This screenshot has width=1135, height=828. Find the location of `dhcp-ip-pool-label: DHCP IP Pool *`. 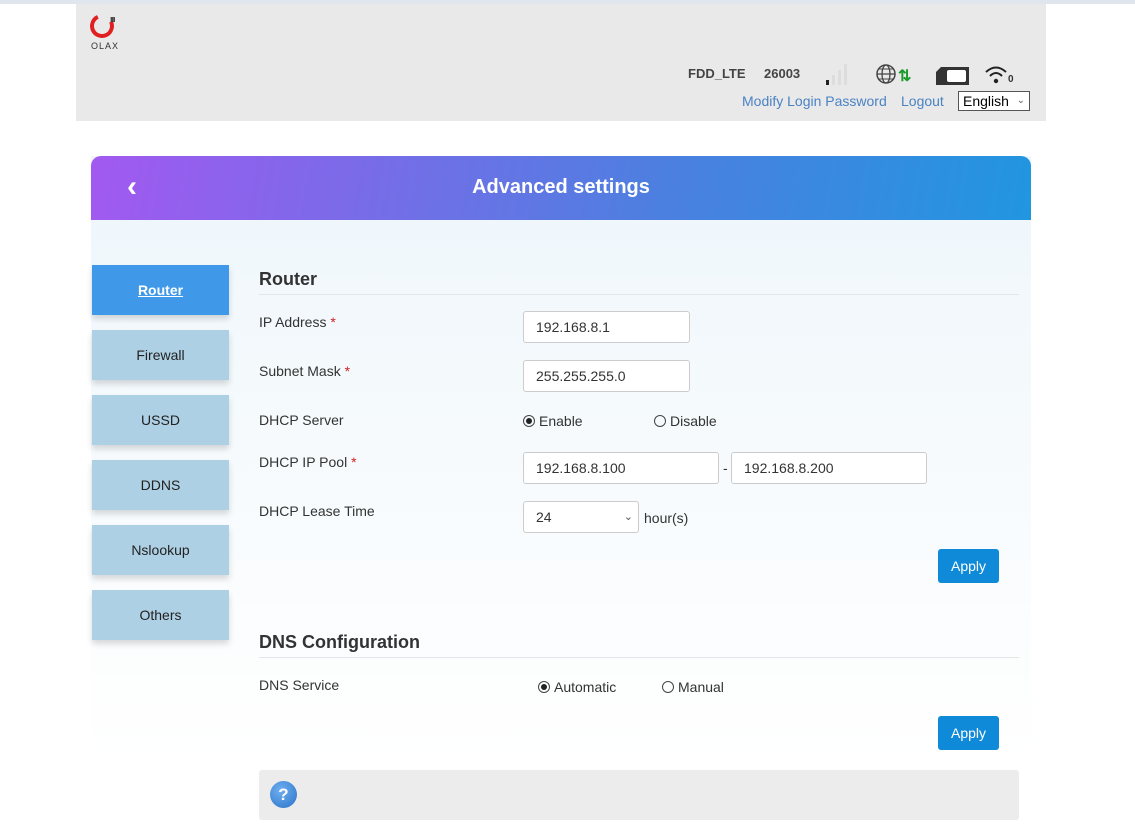

dhcp-ip-pool-label: DHCP IP Pool * is located at coordinates (308, 462).